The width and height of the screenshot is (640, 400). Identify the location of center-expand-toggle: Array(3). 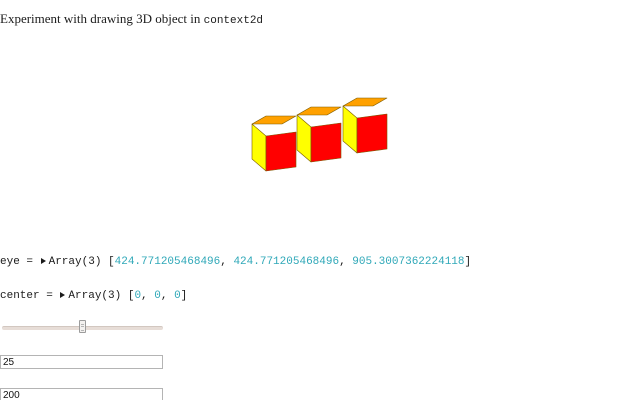
(90, 296).